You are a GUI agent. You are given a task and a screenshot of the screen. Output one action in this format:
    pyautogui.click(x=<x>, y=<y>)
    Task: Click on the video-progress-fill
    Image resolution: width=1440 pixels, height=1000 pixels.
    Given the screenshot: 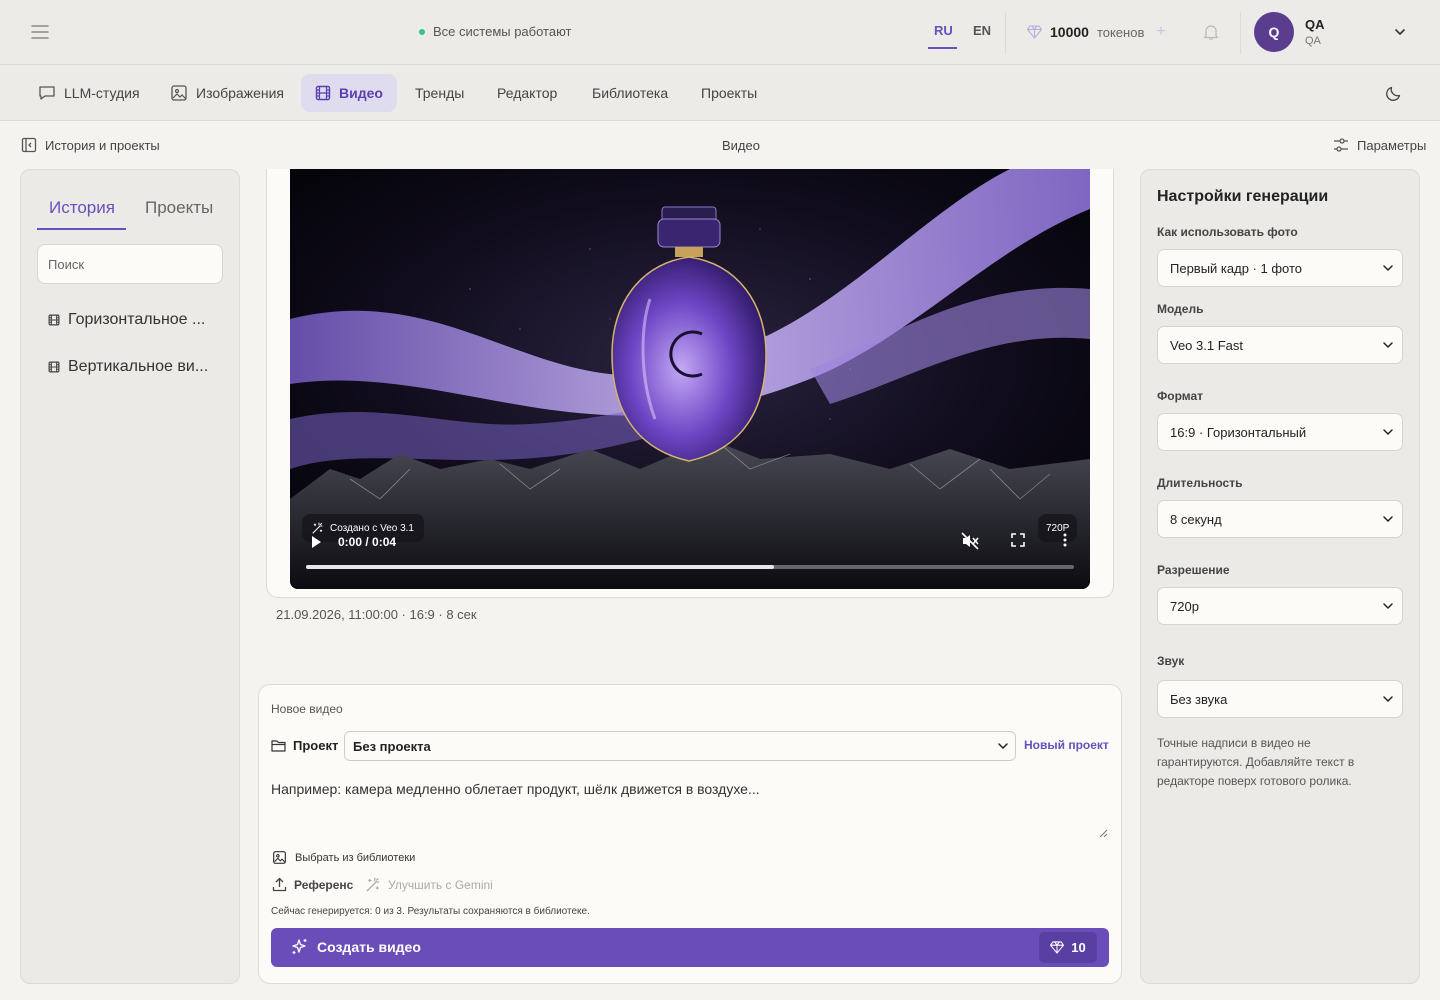 What is the action you would take?
    pyautogui.click(x=540, y=567)
    